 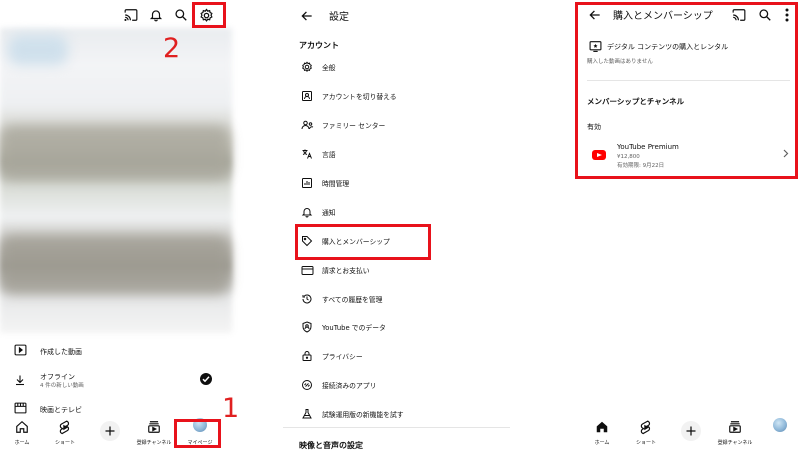 I want to click on settings-item: 時間管理, so click(x=396, y=183).